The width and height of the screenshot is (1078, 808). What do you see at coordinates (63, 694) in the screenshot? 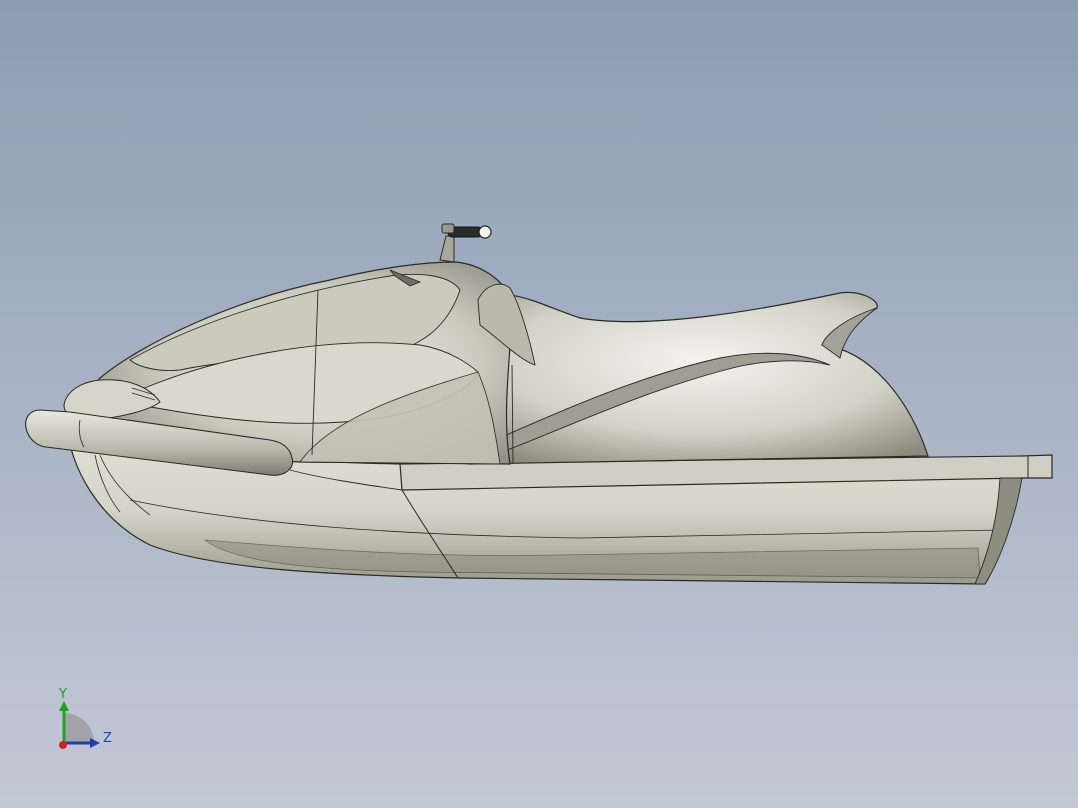
I see `triad-y-label: Y` at bounding box center [63, 694].